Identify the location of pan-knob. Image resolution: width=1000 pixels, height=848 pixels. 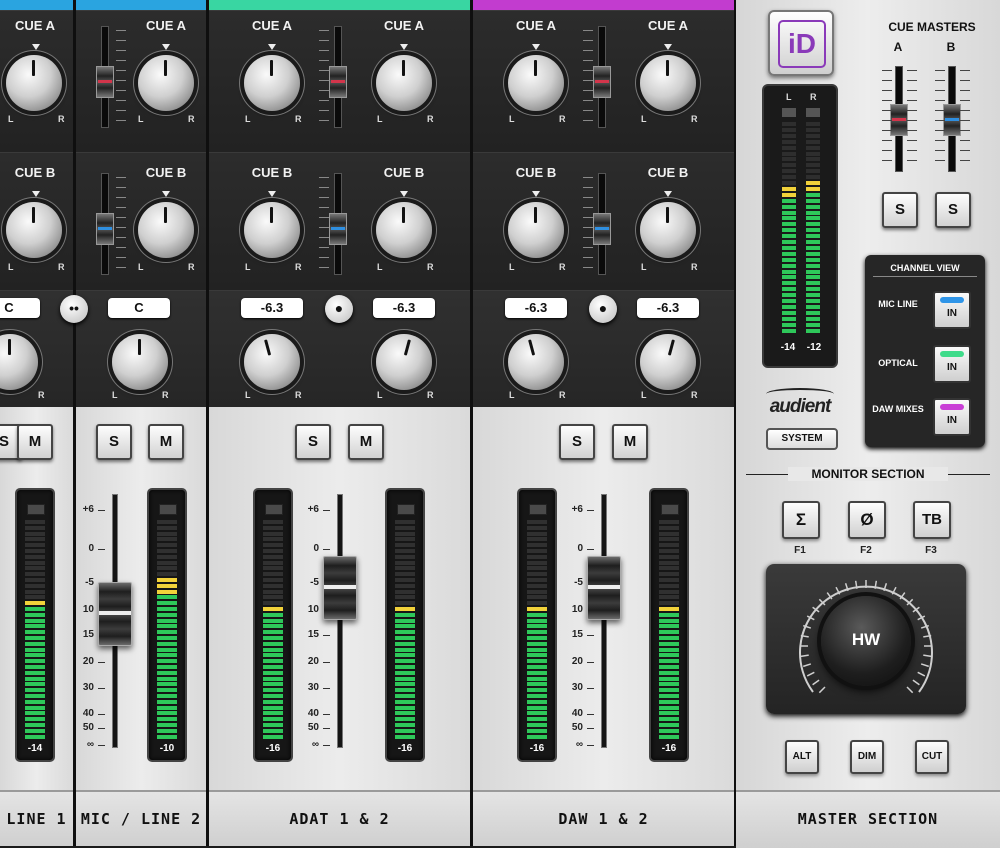
(140, 362).